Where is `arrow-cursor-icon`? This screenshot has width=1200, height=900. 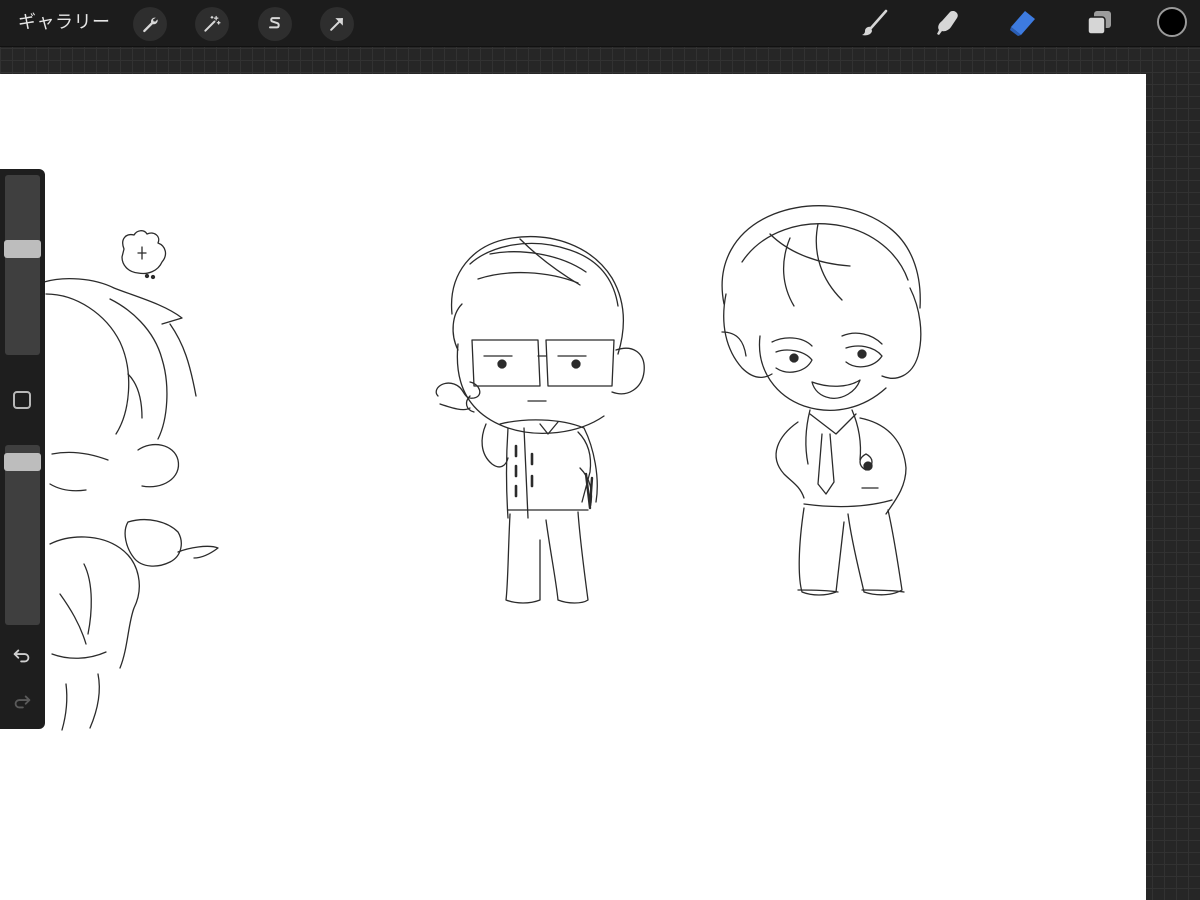
arrow-cursor-icon is located at coordinates (336, 24).